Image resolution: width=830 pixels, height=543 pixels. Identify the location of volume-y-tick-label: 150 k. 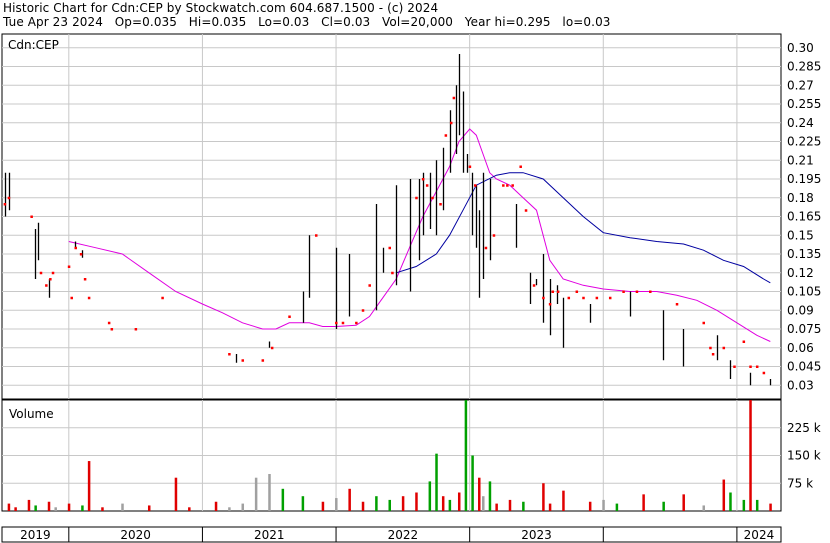
(804, 456).